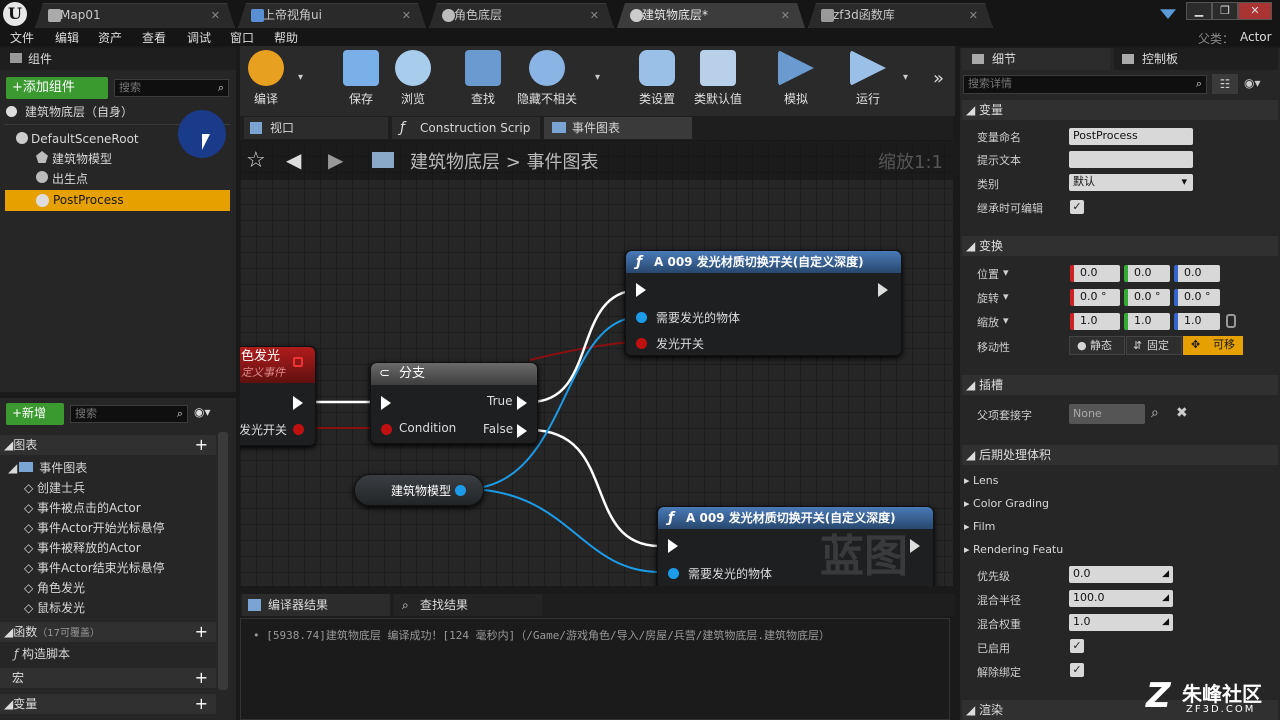  Describe the element at coordinates (131, 179) in the screenshot. I see `component-spawn-point: 出生点` at that location.